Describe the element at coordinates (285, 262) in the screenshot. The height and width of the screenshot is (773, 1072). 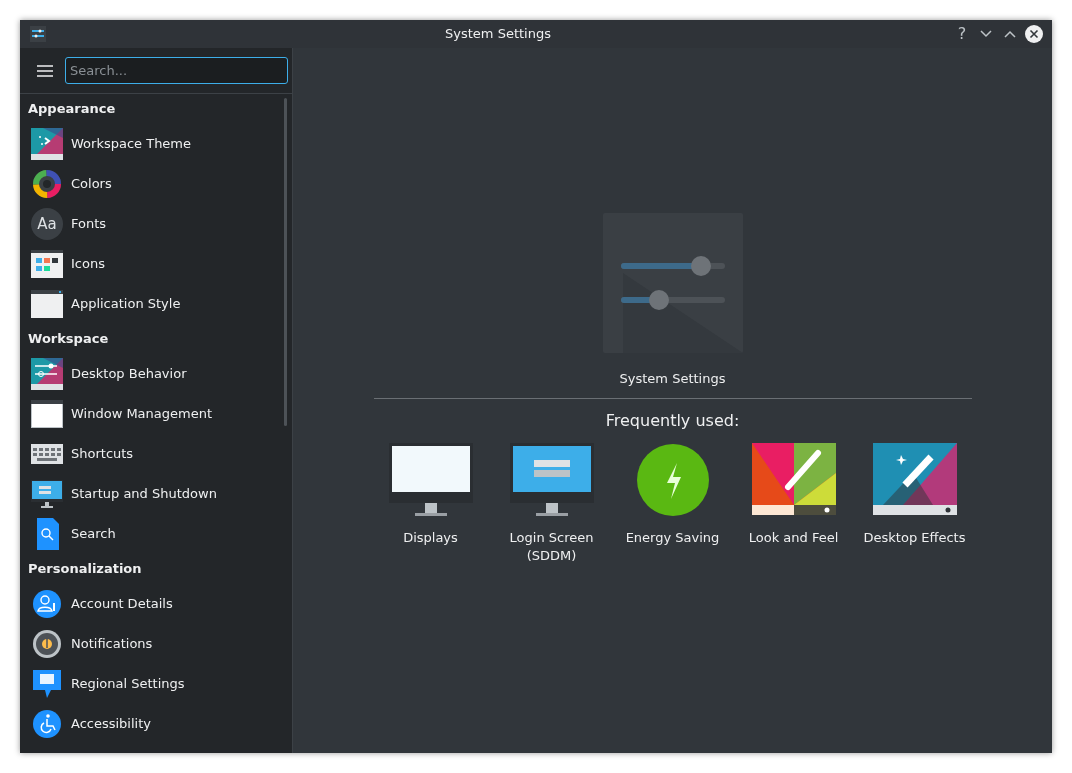
I see `scrollbar-thumb` at that location.